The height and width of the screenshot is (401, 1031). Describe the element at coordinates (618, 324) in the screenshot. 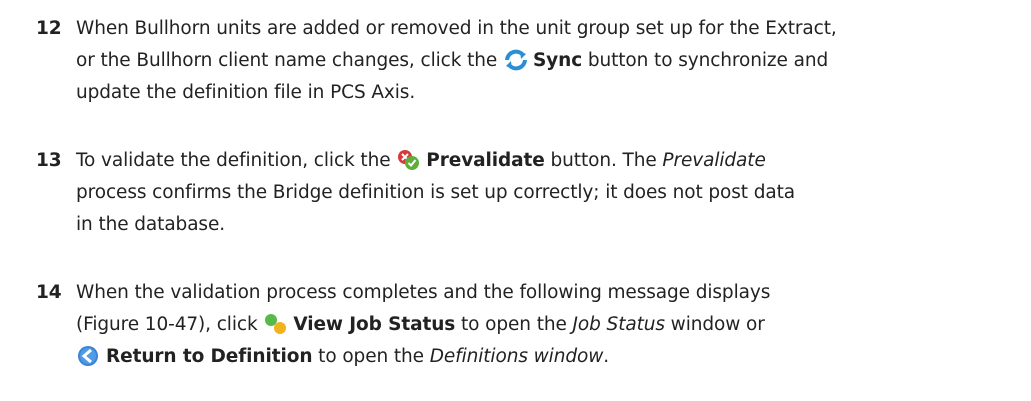

I see `job-status-italic: Job Status` at that location.